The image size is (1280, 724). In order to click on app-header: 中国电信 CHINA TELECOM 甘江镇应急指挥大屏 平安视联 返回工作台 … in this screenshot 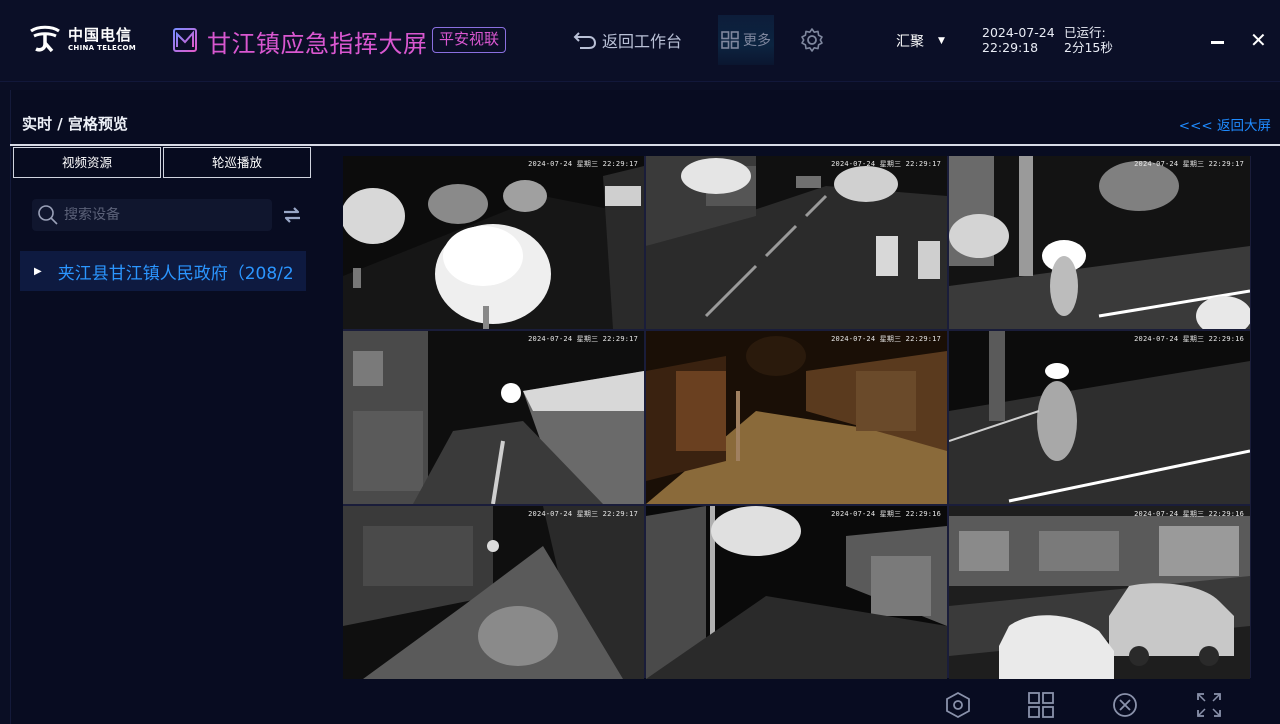, I will do `click(640, 41)`.